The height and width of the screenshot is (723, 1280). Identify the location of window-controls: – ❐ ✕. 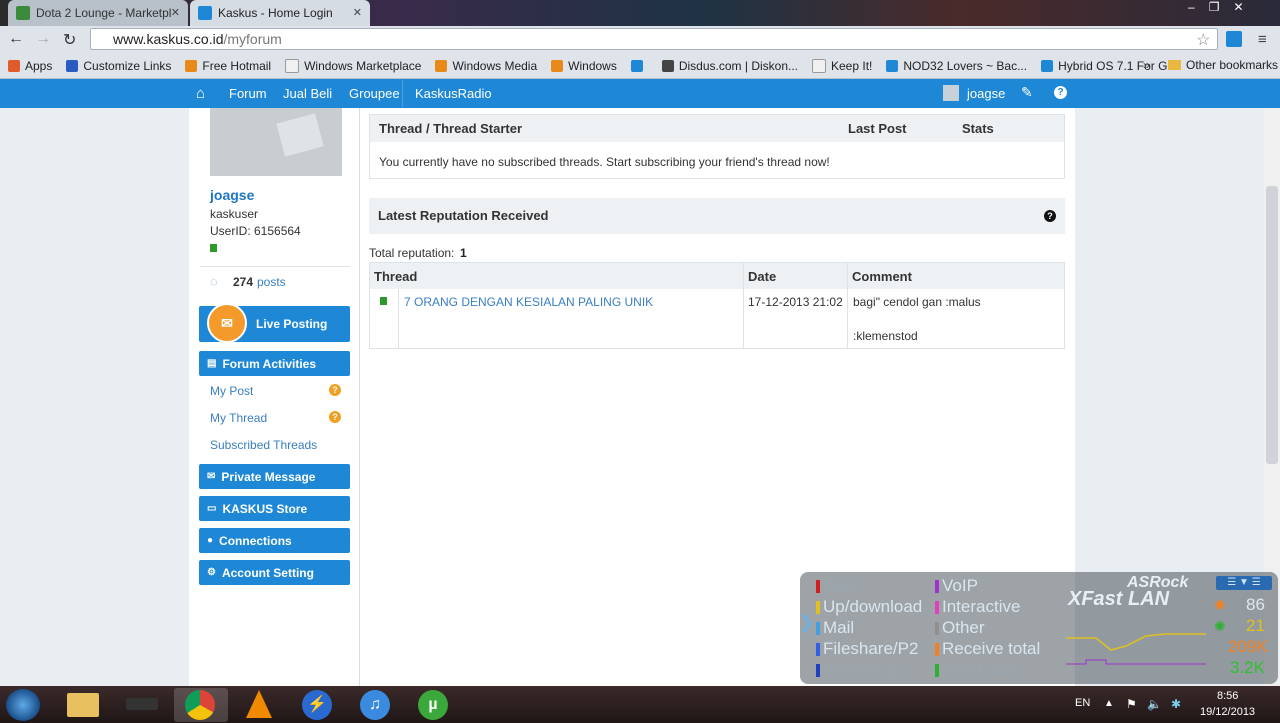
(1216, 9).